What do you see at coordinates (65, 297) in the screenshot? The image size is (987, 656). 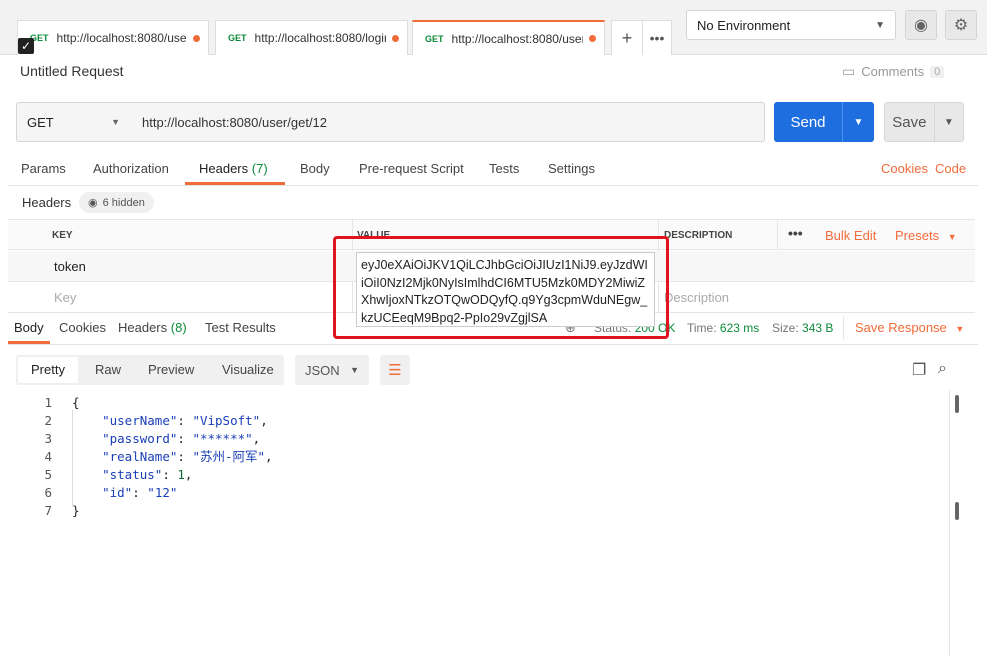 I see `key-input: Key` at bounding box center [65, 297].